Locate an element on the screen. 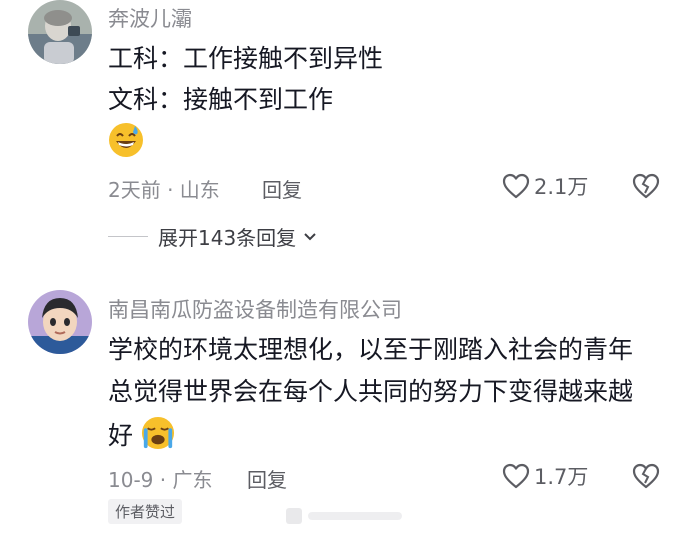 This screenshot has width=690, height=534. like-button: 1.7万 is located at coordinates (545, 476).